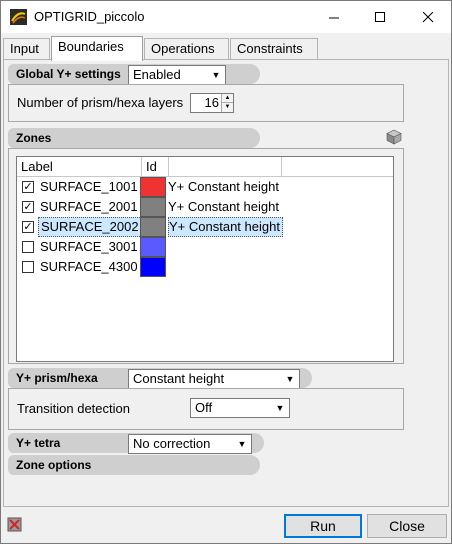 The height and width of the screenshot is (544, 452). I want to click on column-id: Id, so click(155, 167).